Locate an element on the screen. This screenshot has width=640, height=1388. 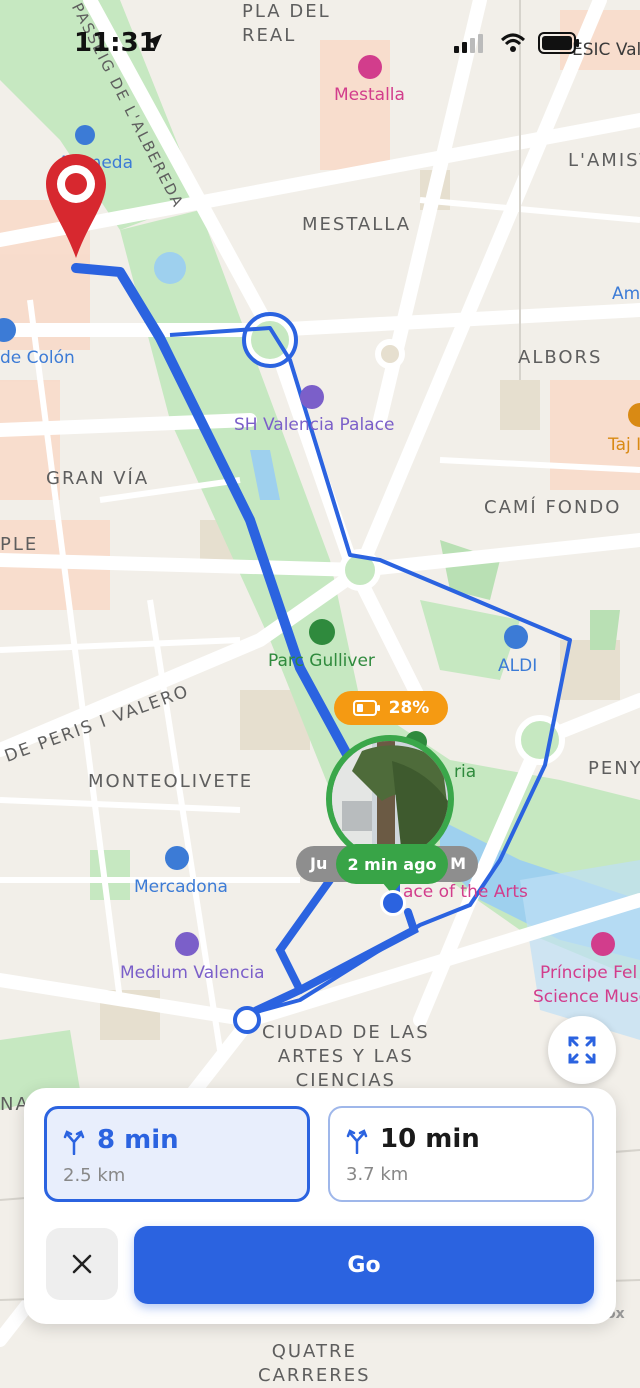
poi-label-sh-valencia: SH Valencia Palace is located at coordinates (314, 425).